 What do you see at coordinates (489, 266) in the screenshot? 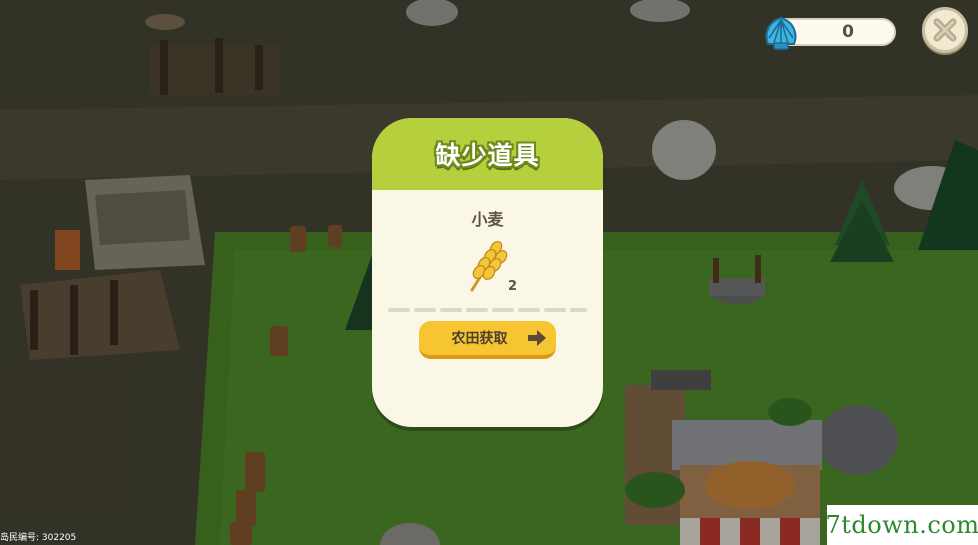
I see `wheat-icon` at bounding box center [489, 266].